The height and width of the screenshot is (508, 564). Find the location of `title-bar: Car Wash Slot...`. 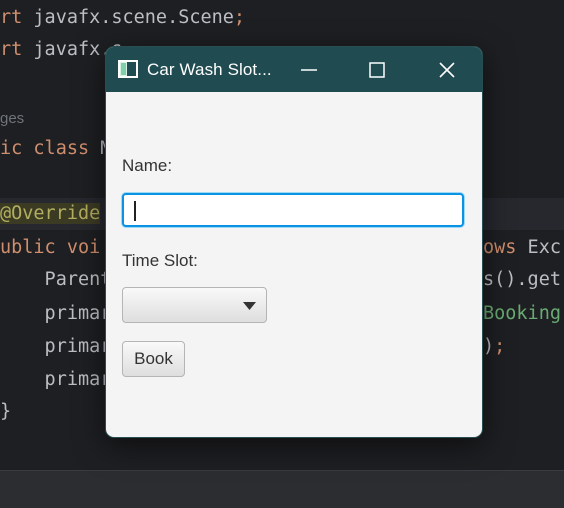

title-bar: Car Wash Slot... is located at coordinates (294, 69).